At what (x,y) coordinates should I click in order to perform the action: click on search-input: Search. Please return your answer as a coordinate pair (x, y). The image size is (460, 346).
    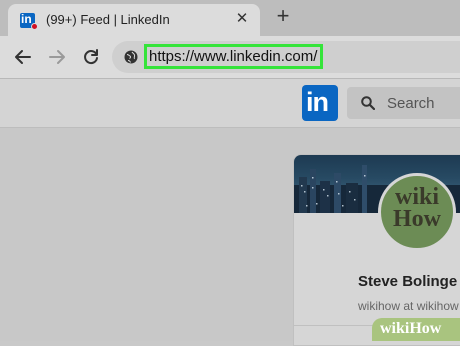
    Looking at the image, I should click on (403, 103).